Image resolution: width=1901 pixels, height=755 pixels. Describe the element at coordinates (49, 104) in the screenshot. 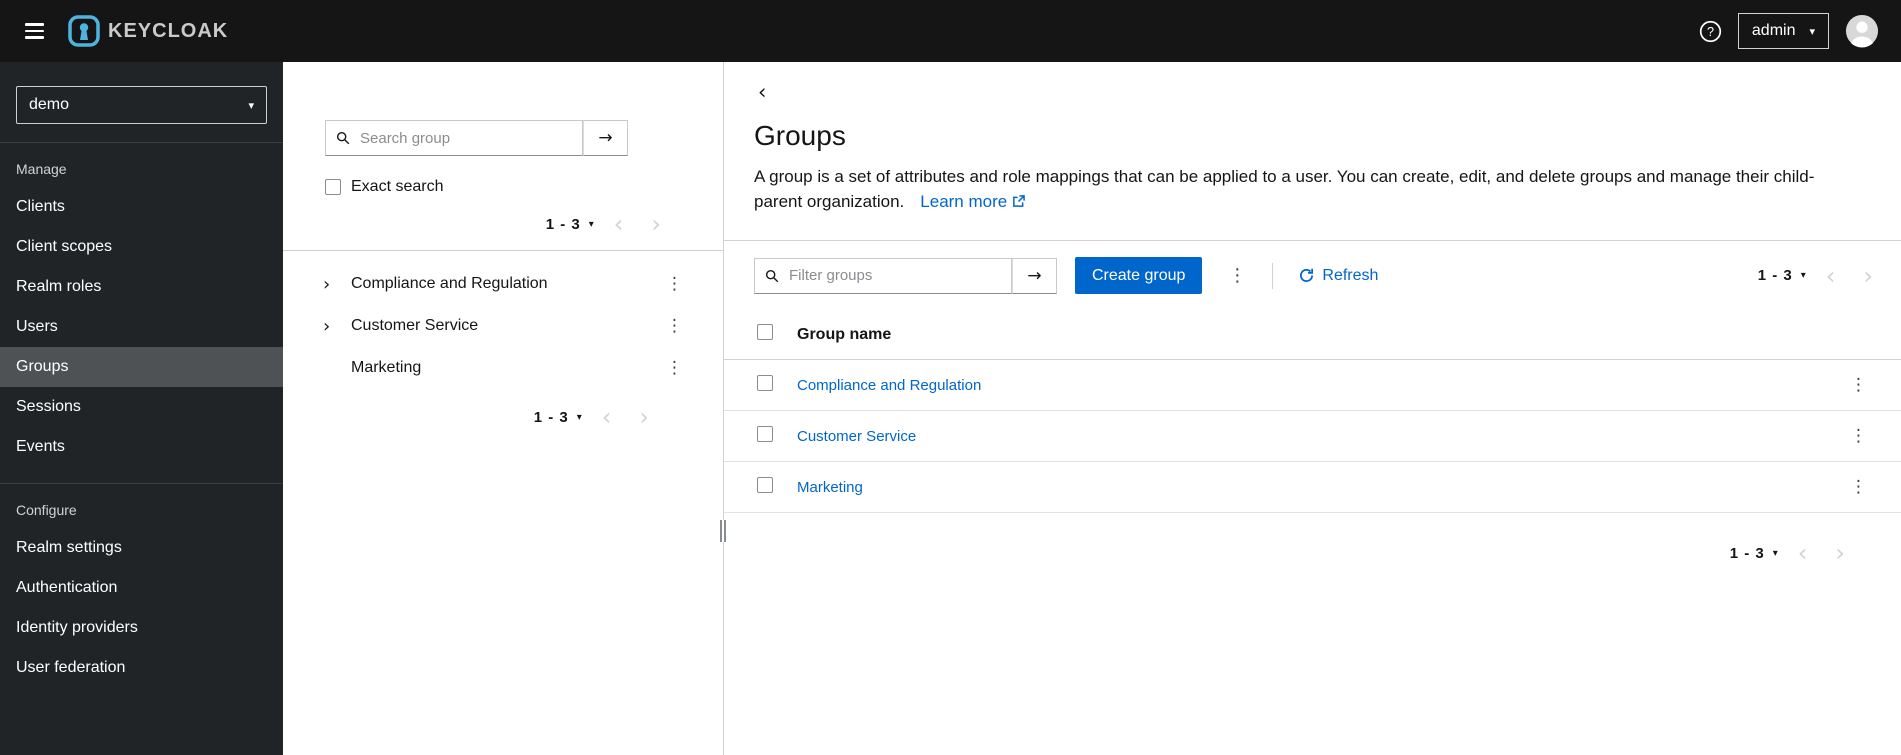

I see `realm-selector-label: demo` at that location.